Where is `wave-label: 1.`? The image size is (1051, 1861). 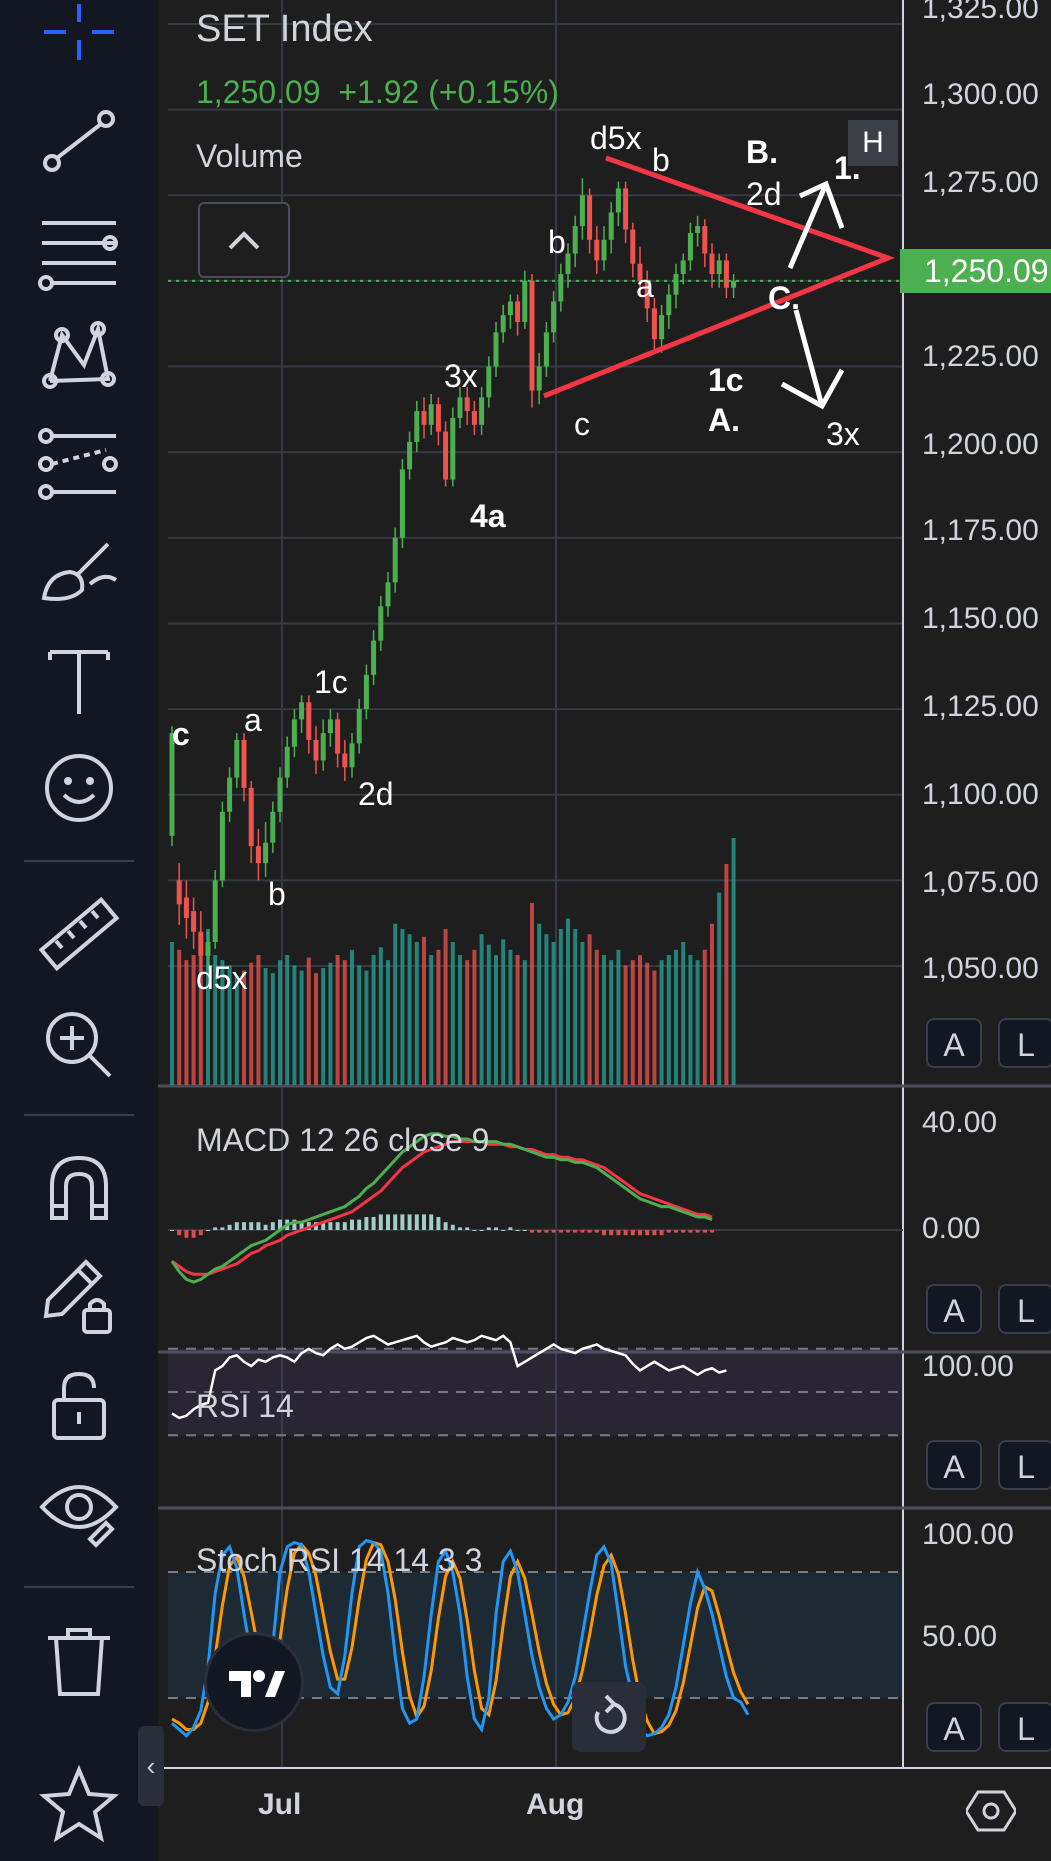
wave-label: 1. is located at coordinates (847, 168).